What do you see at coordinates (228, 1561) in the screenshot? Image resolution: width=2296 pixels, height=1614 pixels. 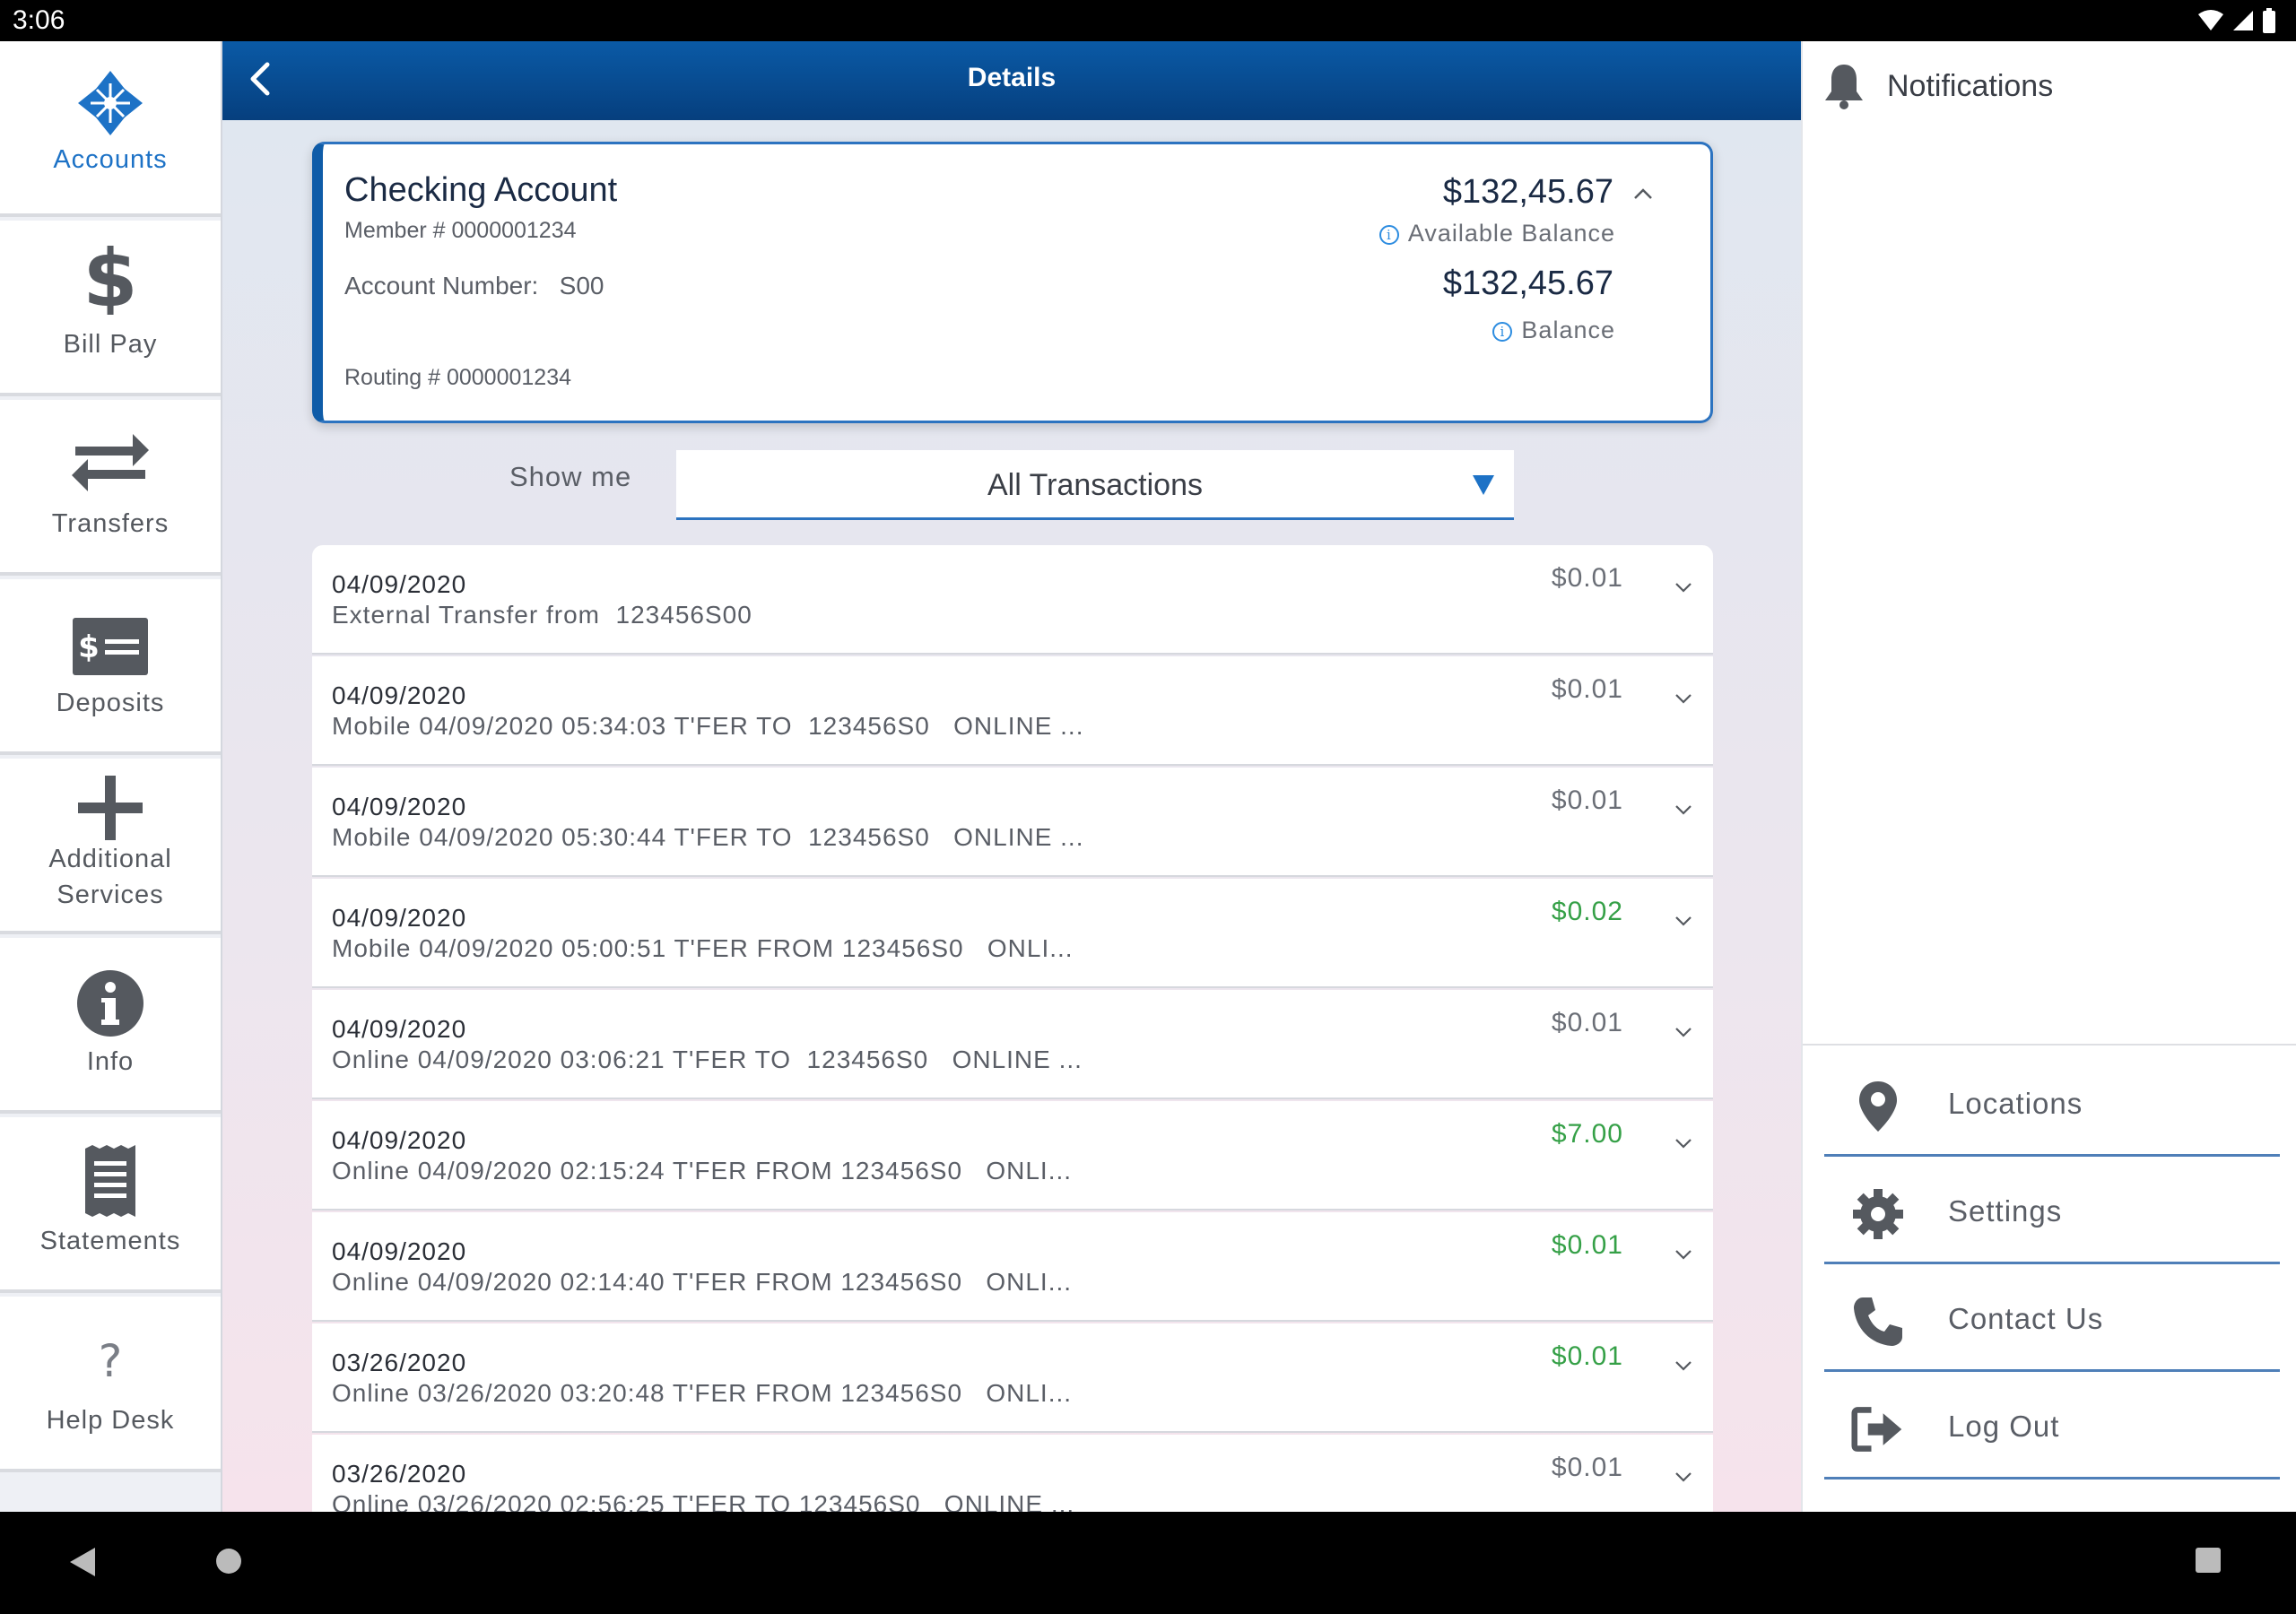 I see `system-home-icon` at bounding box center [228, 1561].